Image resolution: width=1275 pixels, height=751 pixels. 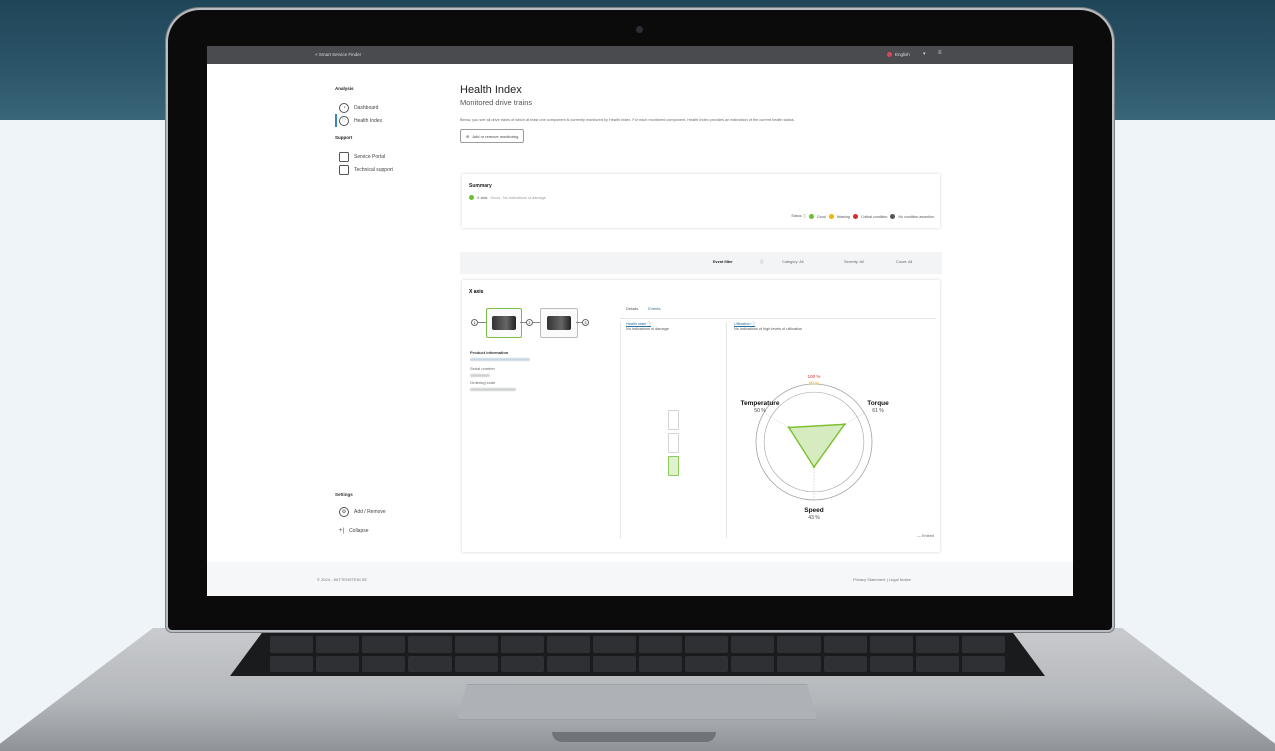 I want to click on legend-good: Good, so click(x=821, y=216).